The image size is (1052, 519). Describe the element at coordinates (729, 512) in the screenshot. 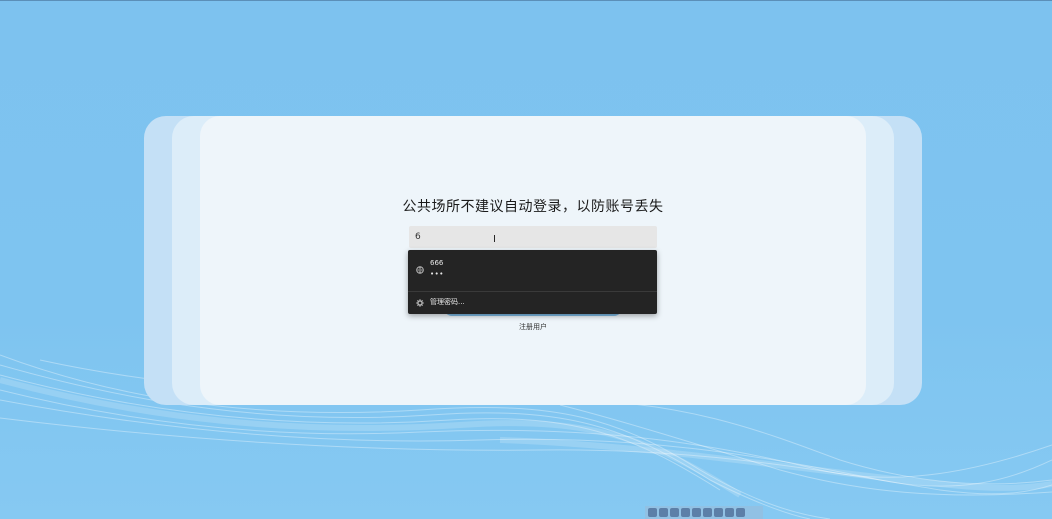

I see `shirt-icon` at that location.